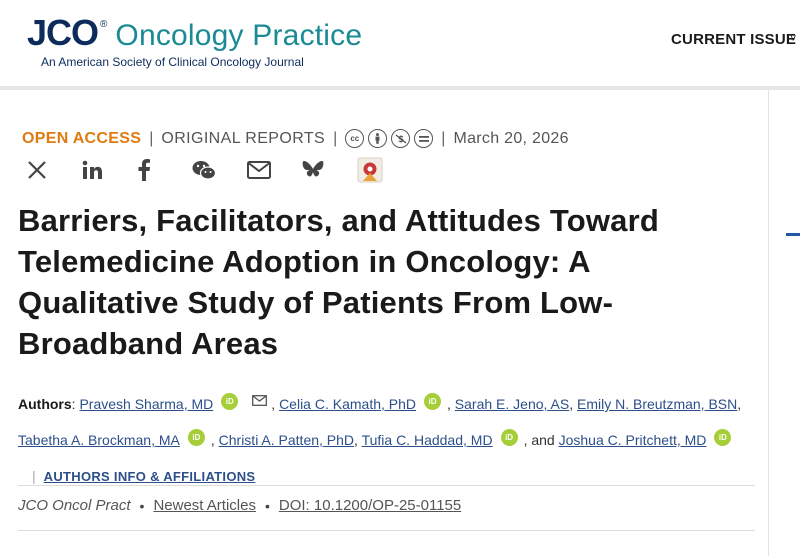  Describe the element at coordinates (657, 404) in the screenshot. I see `author-link: Emily N. Breutzman, BSN` at that location.